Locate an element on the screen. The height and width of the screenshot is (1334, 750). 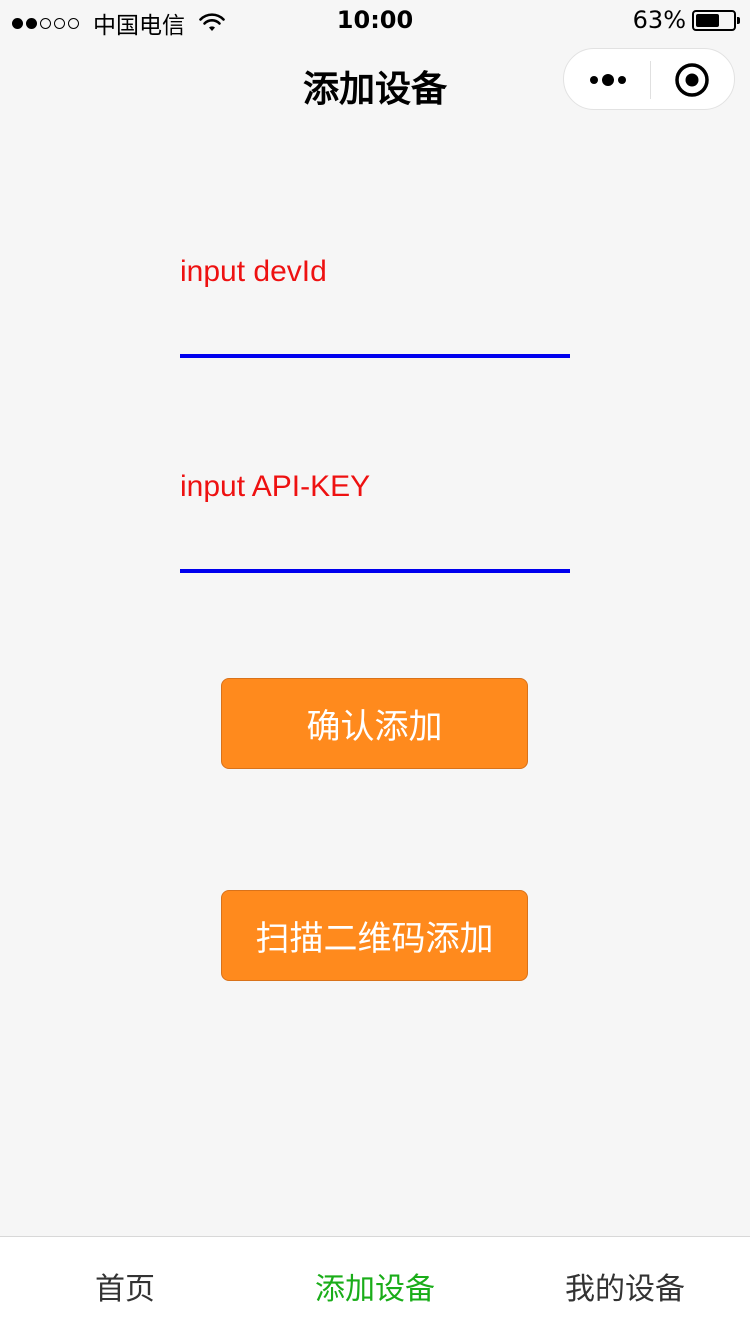
more-icon is located at coordinates (608, 80).